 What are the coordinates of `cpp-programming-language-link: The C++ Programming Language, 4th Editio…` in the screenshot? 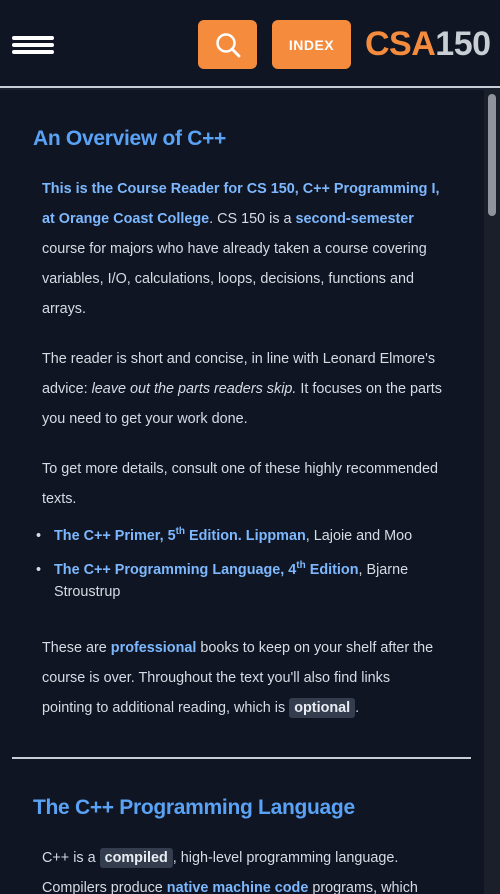 It's located at (206, 569).